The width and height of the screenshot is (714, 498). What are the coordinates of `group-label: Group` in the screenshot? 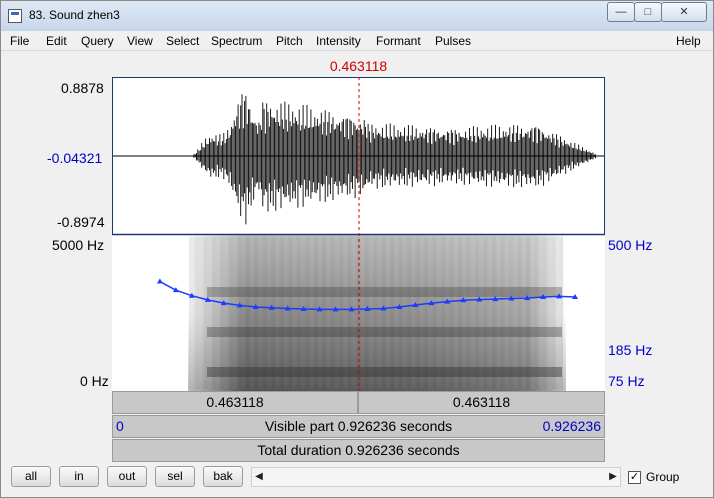 It's located at (663, 477).